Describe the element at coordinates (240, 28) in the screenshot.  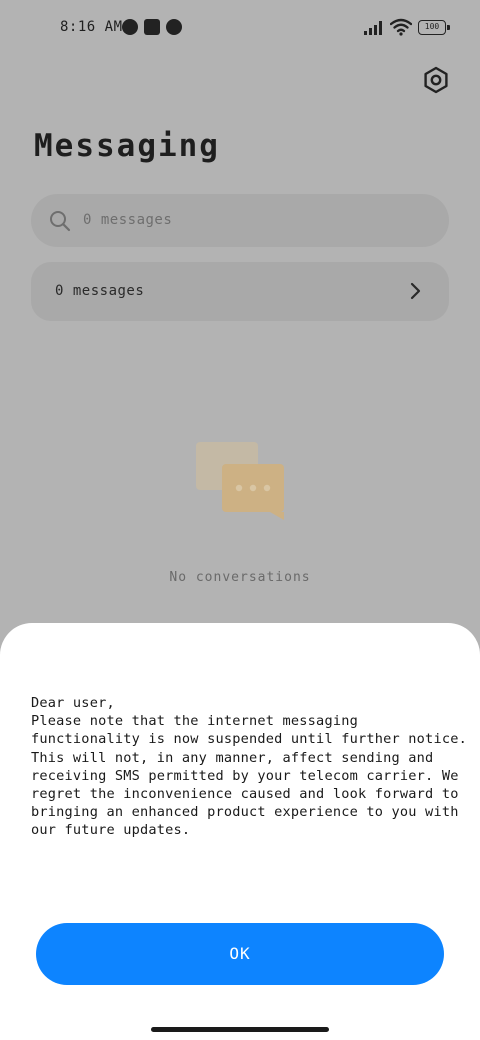
I see `status-bar: 8:16 AM 100` at that location.